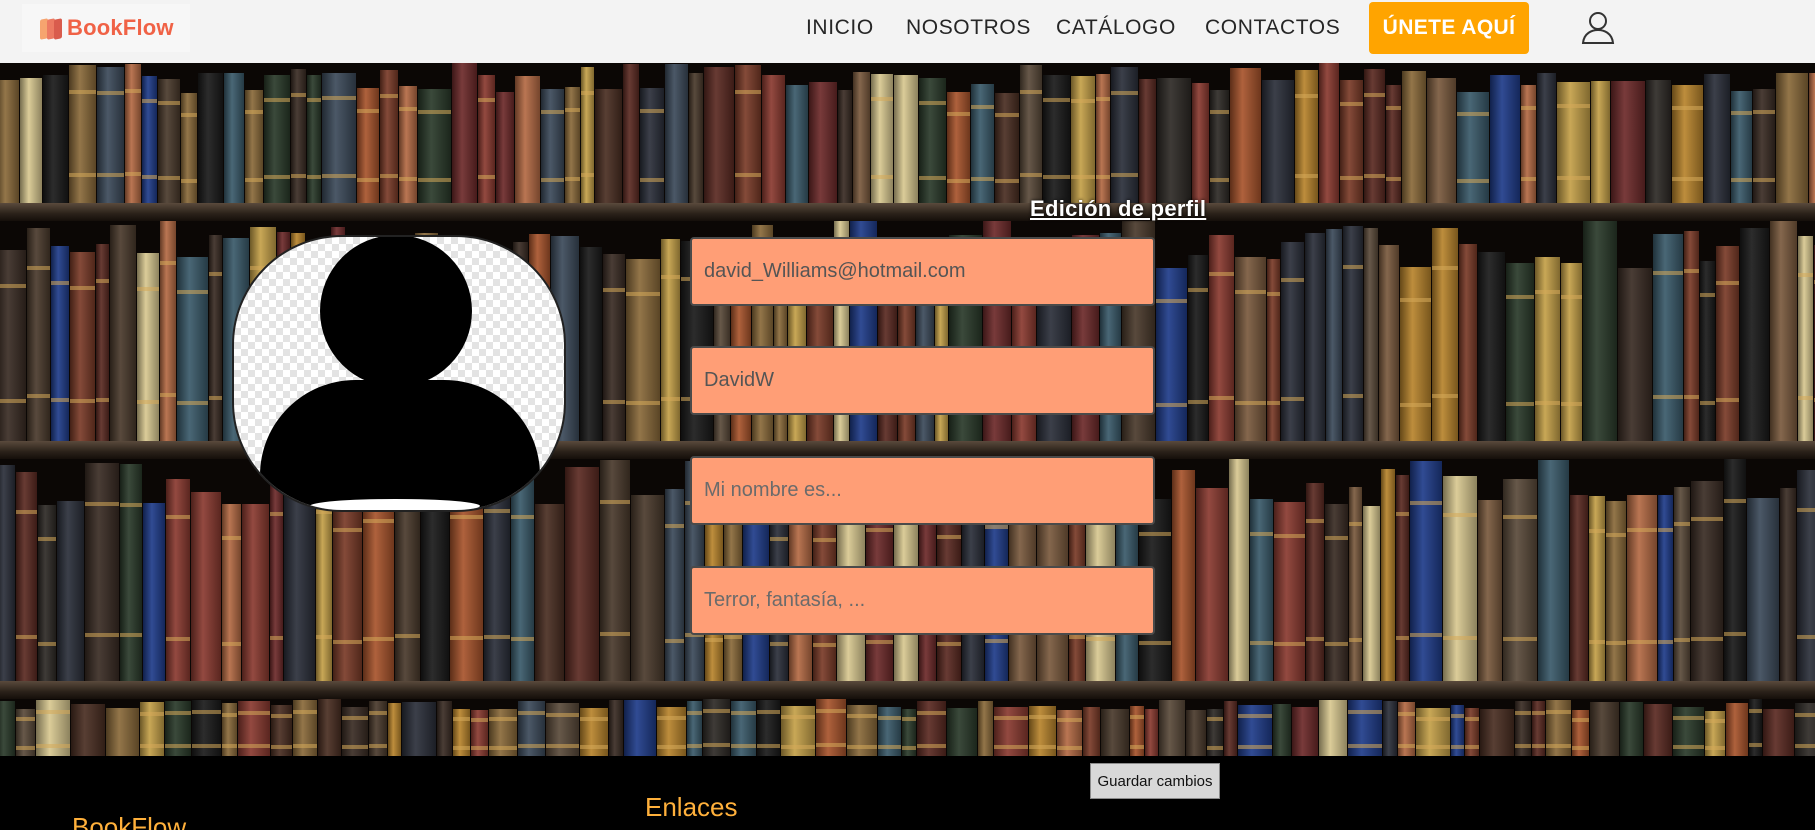 The image size is (1815, 830). I want to click on nav-link-nosotros: NOSOTROS, so click(968, 28).